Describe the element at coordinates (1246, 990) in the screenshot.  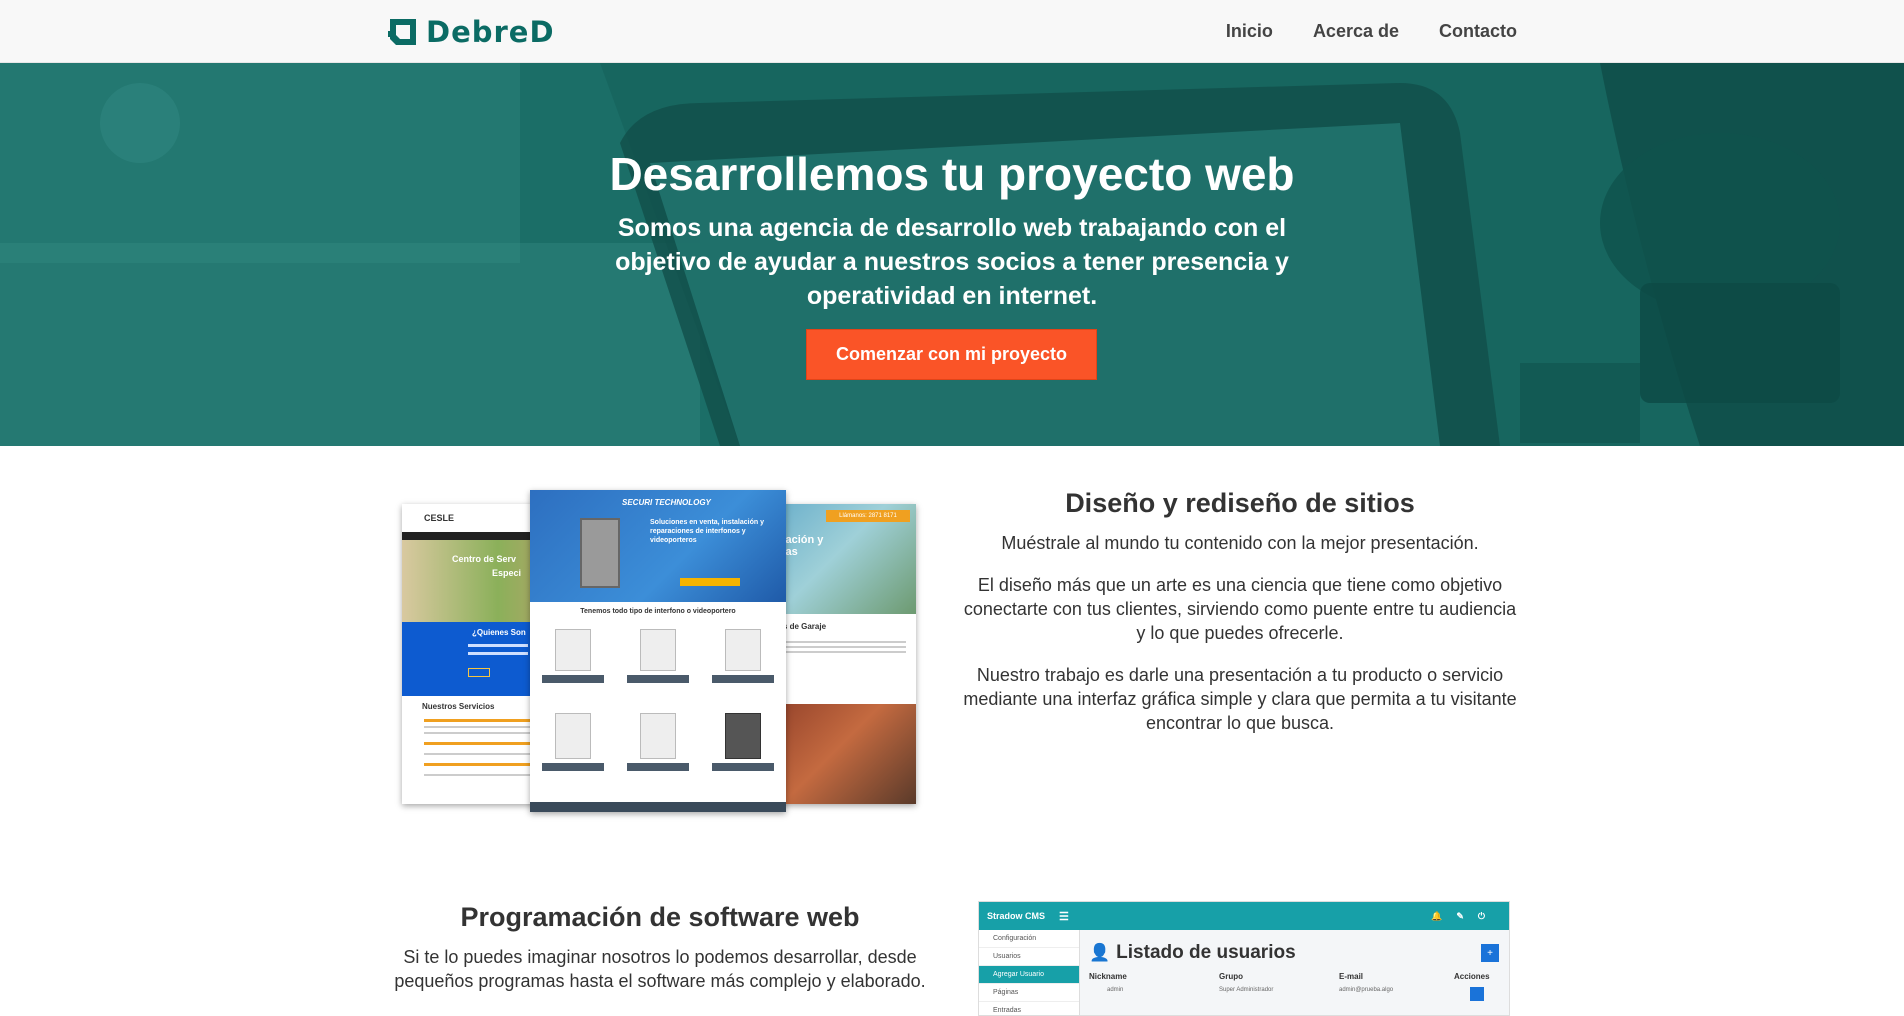
I see `row-grupo: Super Administrador` at that location.